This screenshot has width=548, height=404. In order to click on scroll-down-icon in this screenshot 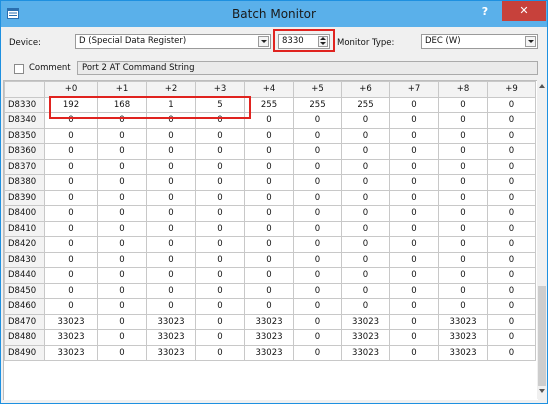, I will do `click(542, 391)`.